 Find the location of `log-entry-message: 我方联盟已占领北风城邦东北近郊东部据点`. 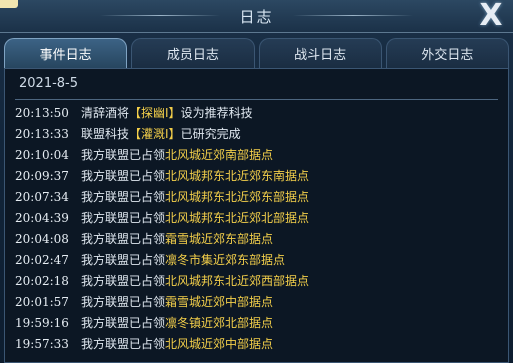

log-entry-message: 我方联盟已占领北风城邦东北近郊东部据点 is located at coordinates (195, 197).